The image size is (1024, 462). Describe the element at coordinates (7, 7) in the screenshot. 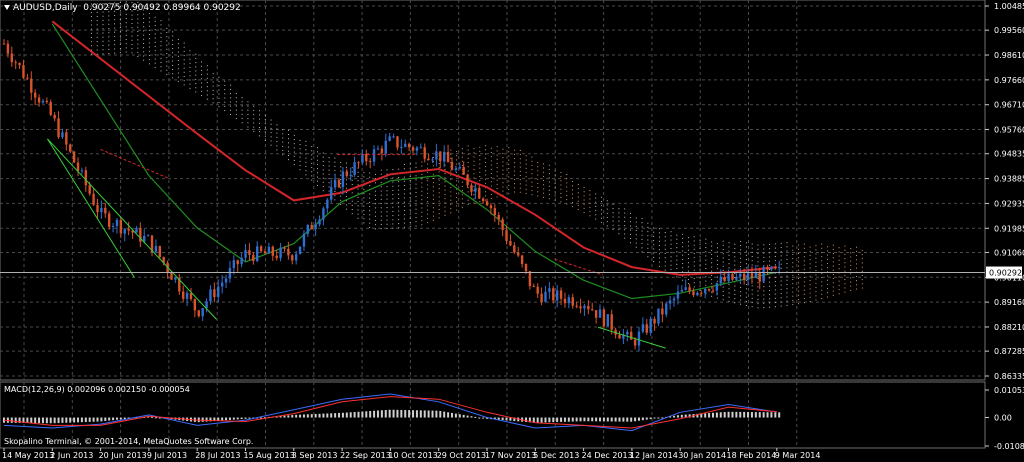

I see `symbol-dropdown-icon` at that location.